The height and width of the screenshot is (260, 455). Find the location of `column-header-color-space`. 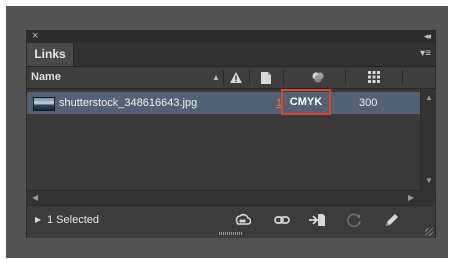

column-header-color-space is located at coordinates (318, 77).